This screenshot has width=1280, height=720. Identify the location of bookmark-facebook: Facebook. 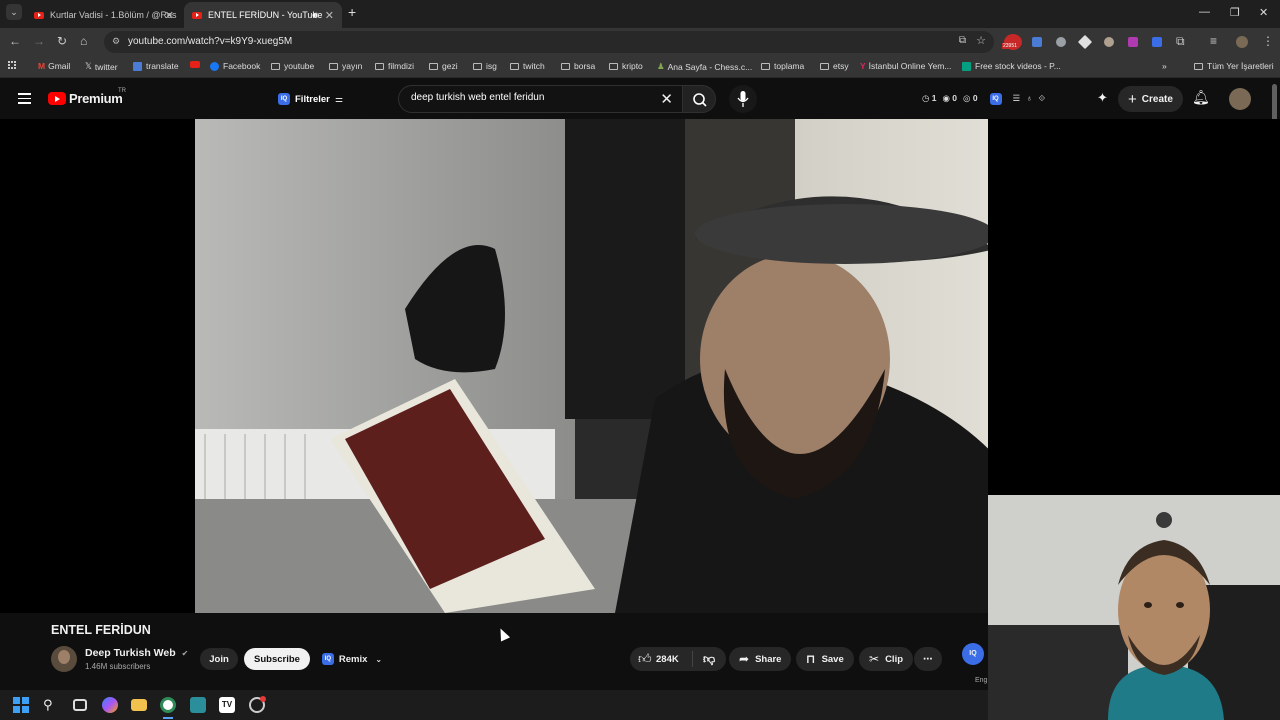
(235, 66).